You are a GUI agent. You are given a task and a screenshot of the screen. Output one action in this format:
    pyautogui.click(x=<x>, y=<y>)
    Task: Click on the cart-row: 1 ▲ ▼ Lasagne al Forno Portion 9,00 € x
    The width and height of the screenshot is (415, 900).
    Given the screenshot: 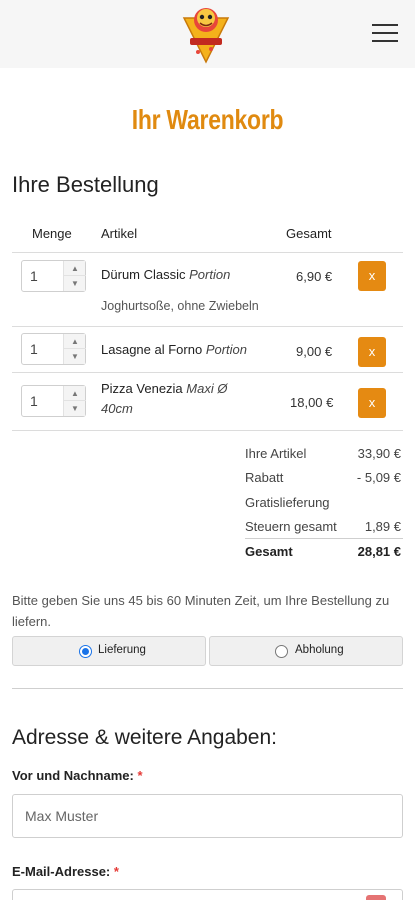 What is the action you would take?
    pyautogui.click(x=207, y=349)
    